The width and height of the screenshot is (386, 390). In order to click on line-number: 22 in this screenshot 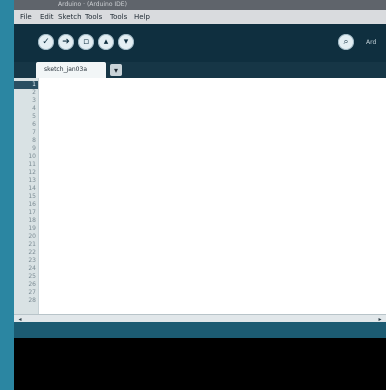, I will do `click(32, 252)`.